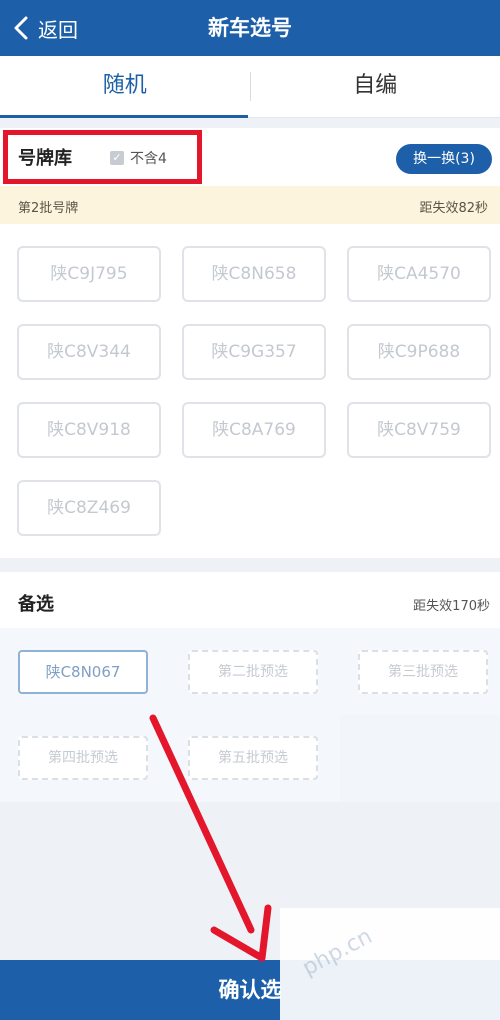 The height and width of the screenshot is (1020, 500). Describe the element at coordinates (254, 274) in the screenshot. I see `plate-option: 陕C8N658` at that location.